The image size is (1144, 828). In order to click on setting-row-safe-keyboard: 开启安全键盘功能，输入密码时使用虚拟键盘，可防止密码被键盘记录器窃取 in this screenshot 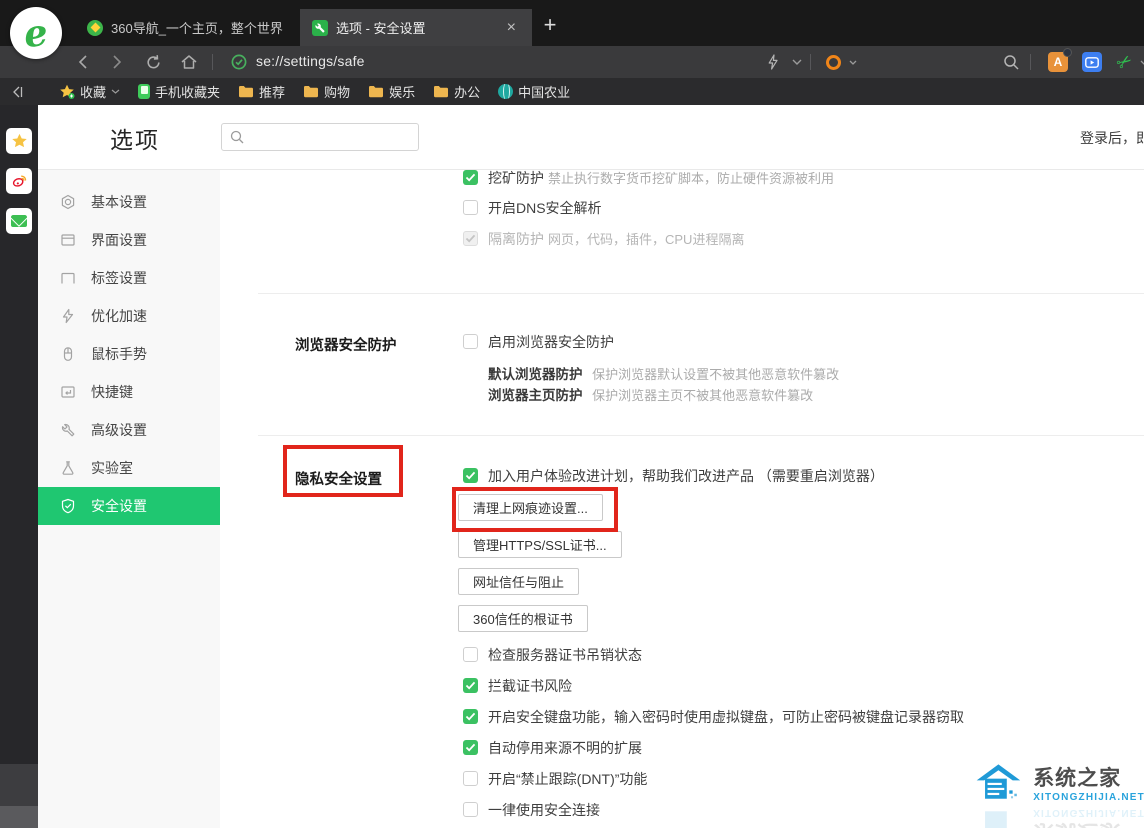, I will do `click(713, 717)`.